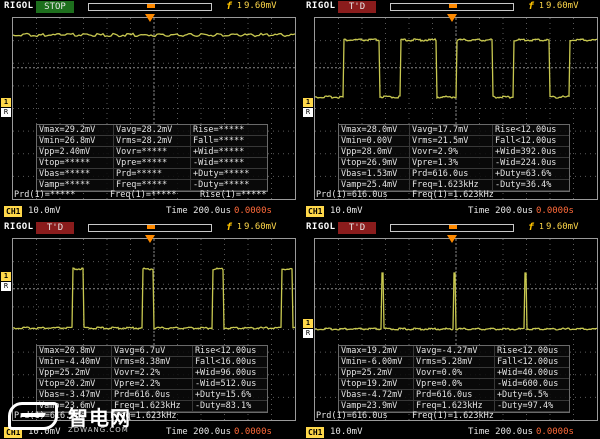 This screenshot has width=600, height=439. I want to click on measurement-cell: Vavg=-4.27mV, so click(454, 351).